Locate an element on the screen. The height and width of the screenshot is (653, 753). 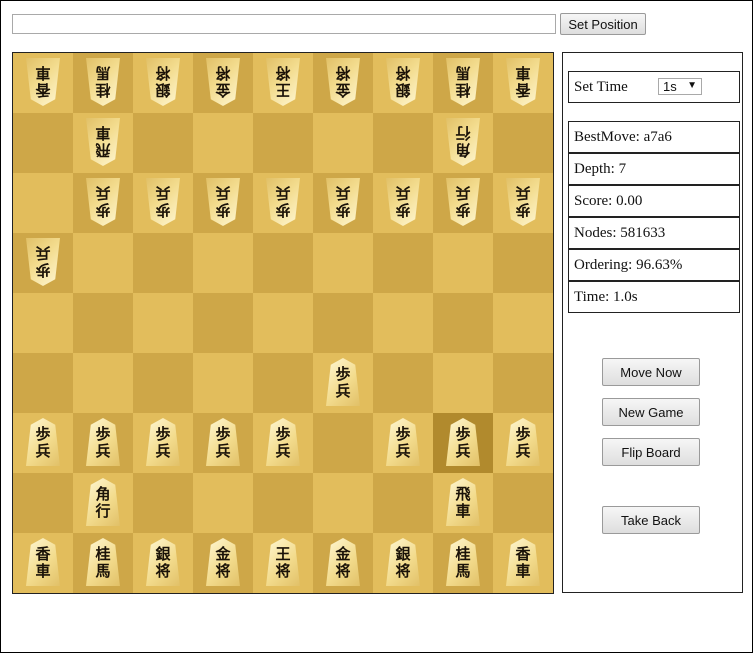
position-input is located at coordinates (284, 24).